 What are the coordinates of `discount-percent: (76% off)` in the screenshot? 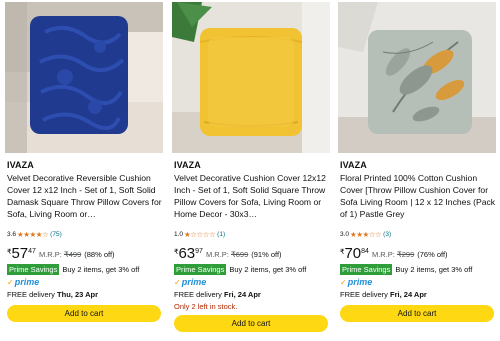 It's located at (432, 254).